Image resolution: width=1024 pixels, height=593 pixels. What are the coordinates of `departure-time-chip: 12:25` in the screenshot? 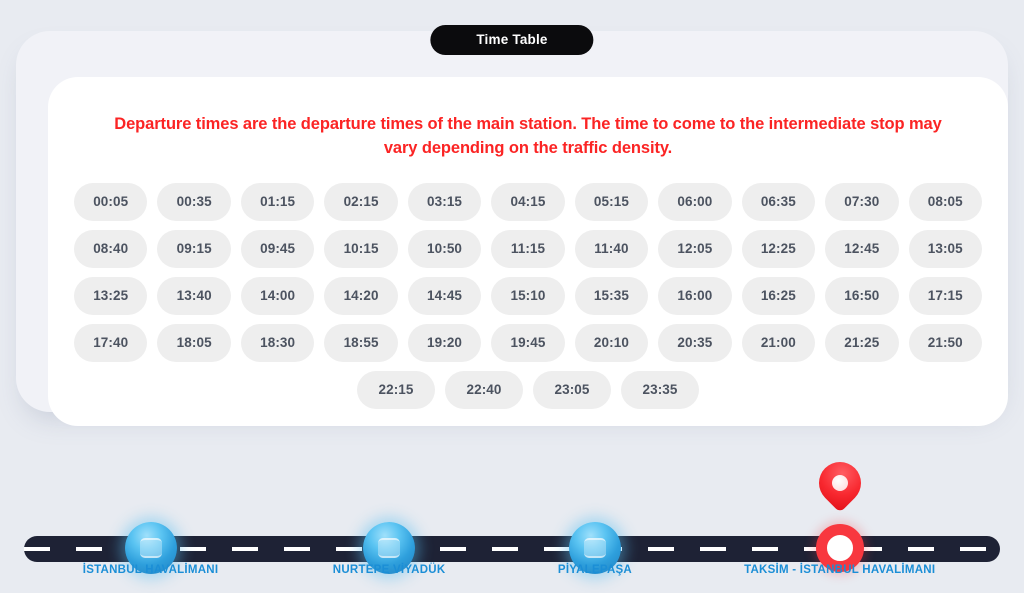 It's located at (778, 248).